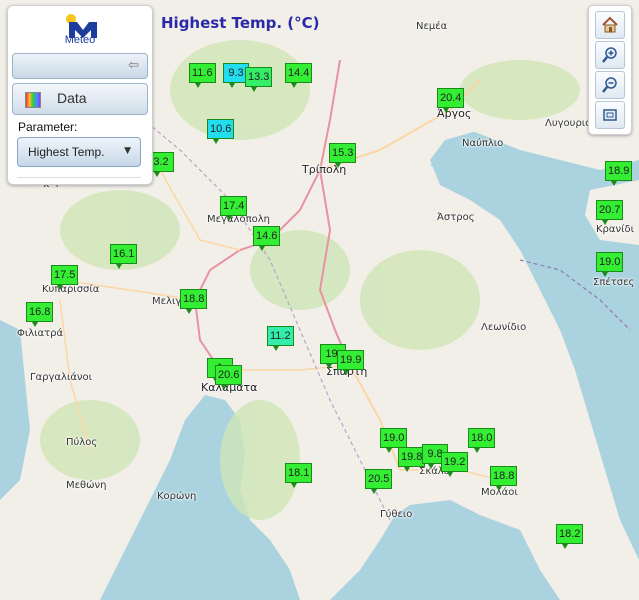 The width and height of the screenshot is (639, 600). Describe the element at coordinates (570, 536) in the screenshot. I see `station-marker: 18.2` at that location.